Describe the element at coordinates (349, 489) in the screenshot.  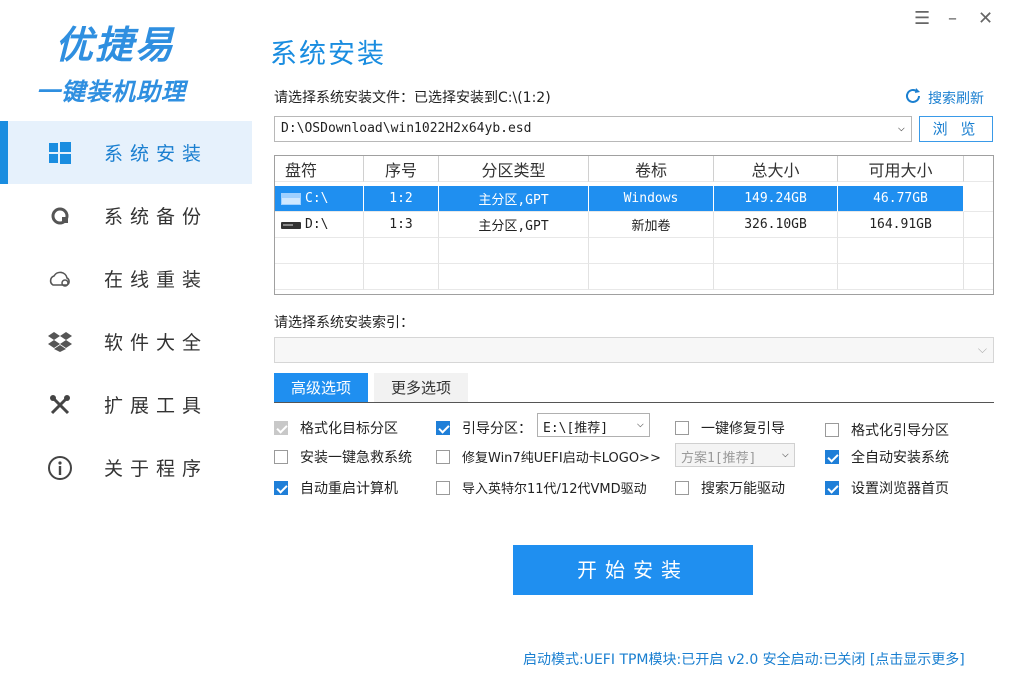
I see `option-label: 自动重启计算机` at that location.